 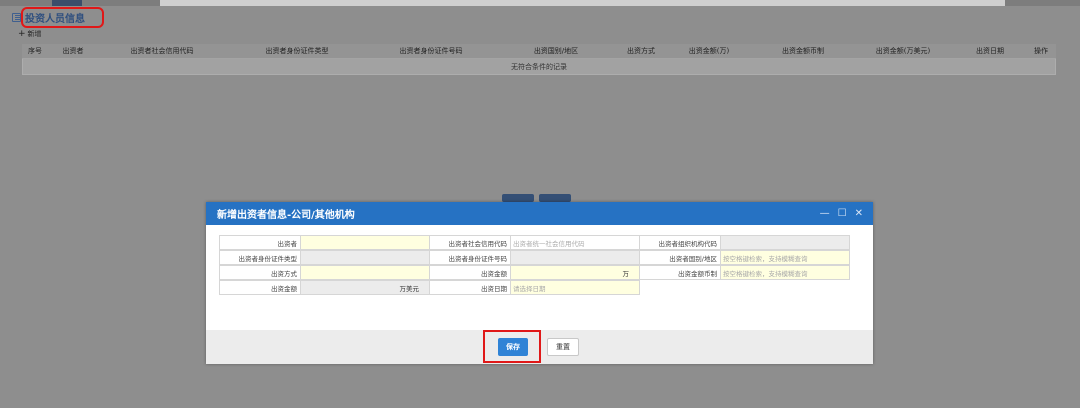 I want to click on window-controls: — ☐ ✕, so click(x=841, y=213).